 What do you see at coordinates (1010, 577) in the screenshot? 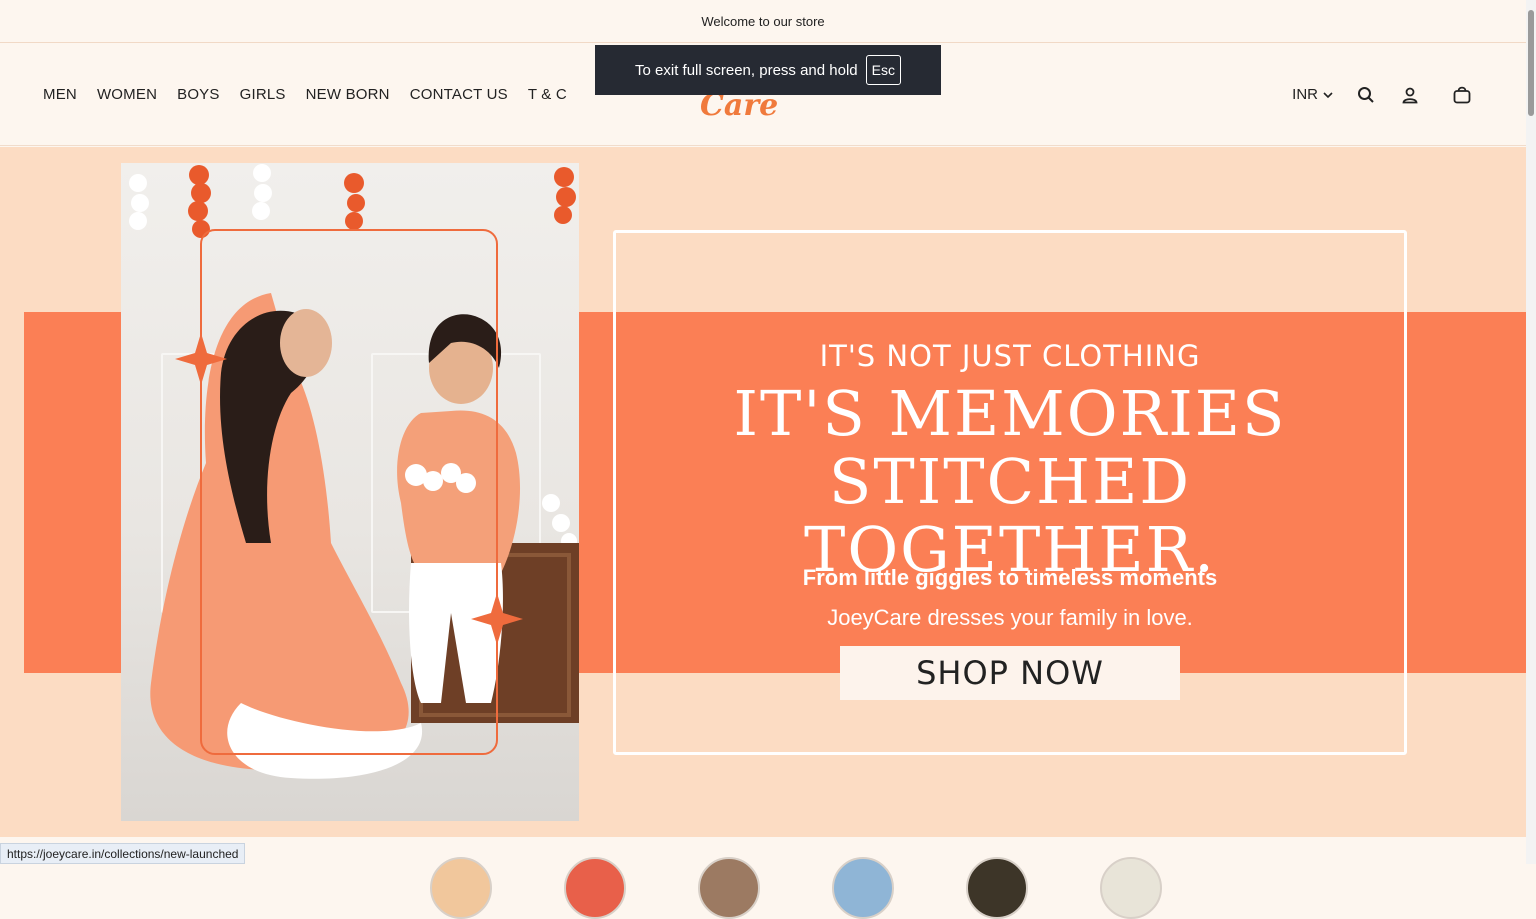
I see `hero-subhead: From little giggles to timeless moments` at bounding box center [1010, 577].